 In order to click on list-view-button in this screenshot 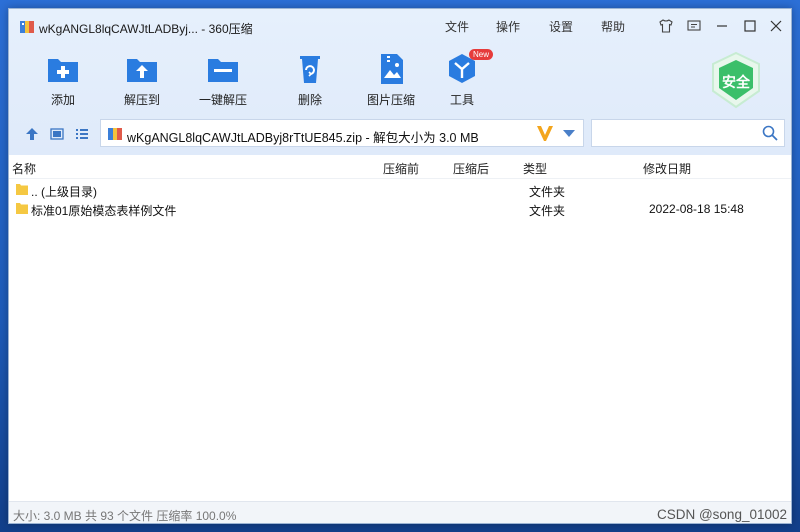, I will do `click(82, 134)`.